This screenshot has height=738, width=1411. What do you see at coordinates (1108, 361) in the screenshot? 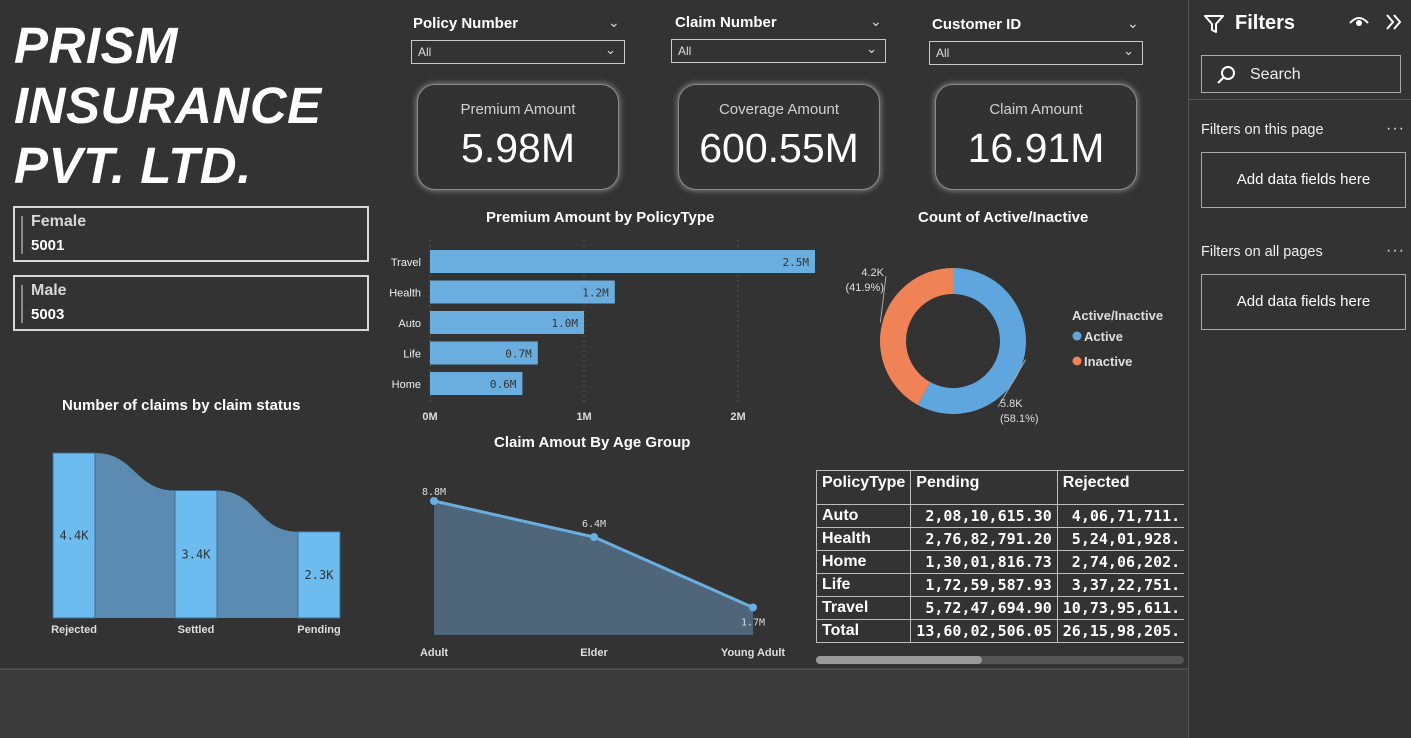
I see `legend-label: Inactive` at bounding box center [1108, 361].